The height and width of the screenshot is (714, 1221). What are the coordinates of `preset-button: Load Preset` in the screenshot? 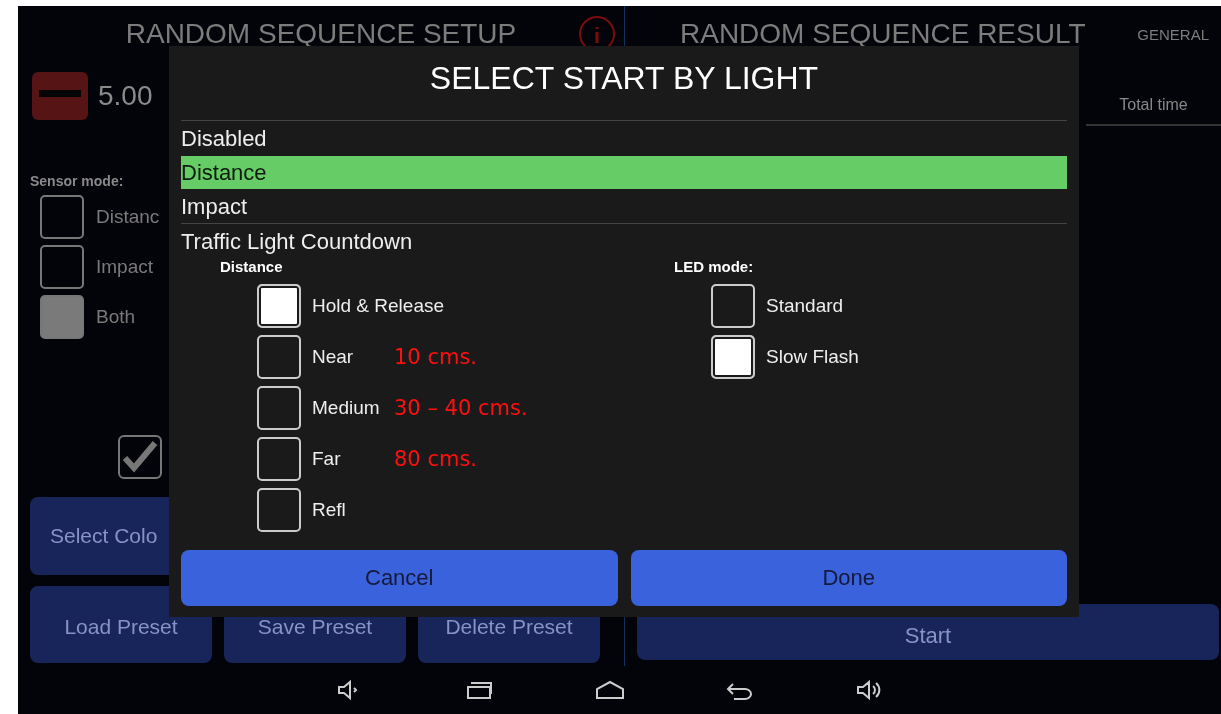 It's located at (121, 624).